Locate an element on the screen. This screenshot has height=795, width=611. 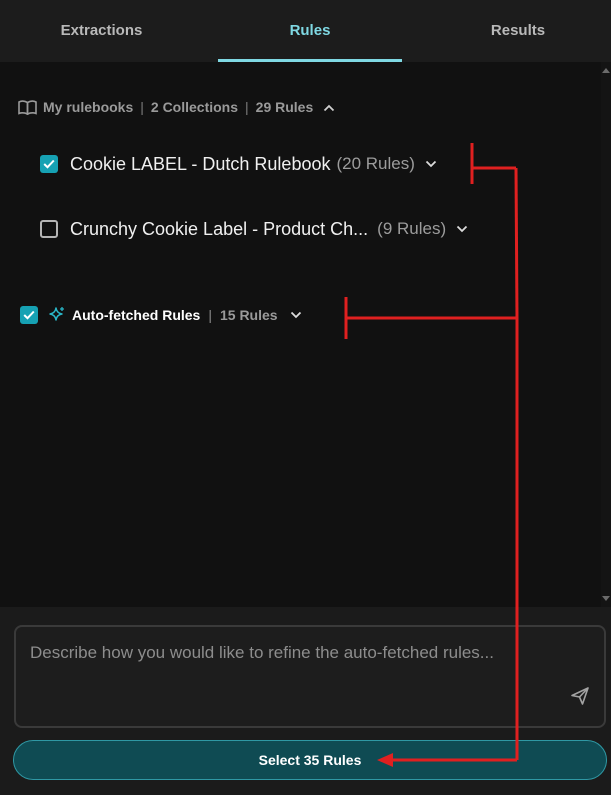
send-icon is located at coordinates (580, 698).